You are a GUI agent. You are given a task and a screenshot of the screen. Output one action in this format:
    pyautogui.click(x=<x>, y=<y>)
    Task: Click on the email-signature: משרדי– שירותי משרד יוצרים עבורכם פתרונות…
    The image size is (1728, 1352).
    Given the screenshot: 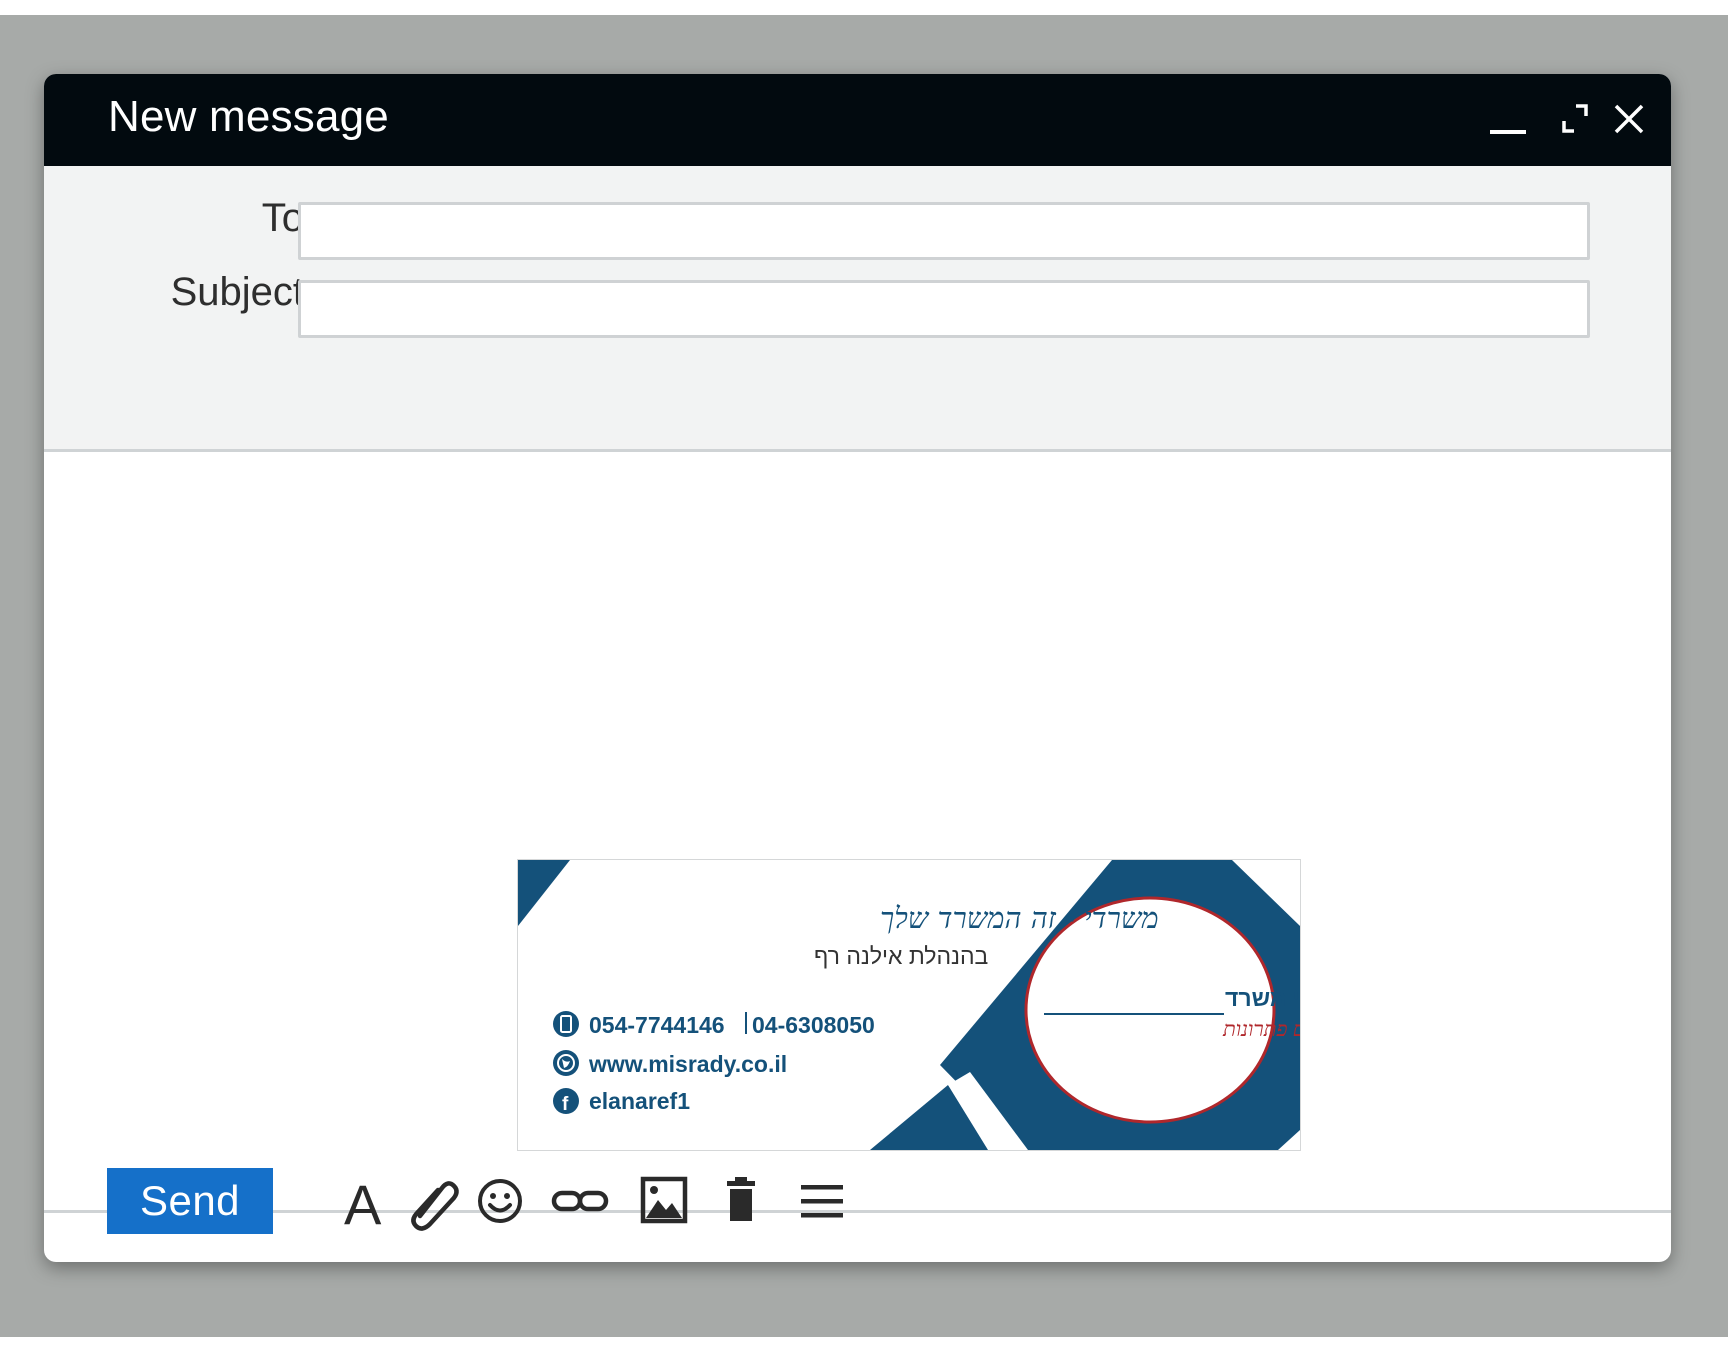 What is the action you would take?
    pyautogui.click(x=909, y=1005)
    